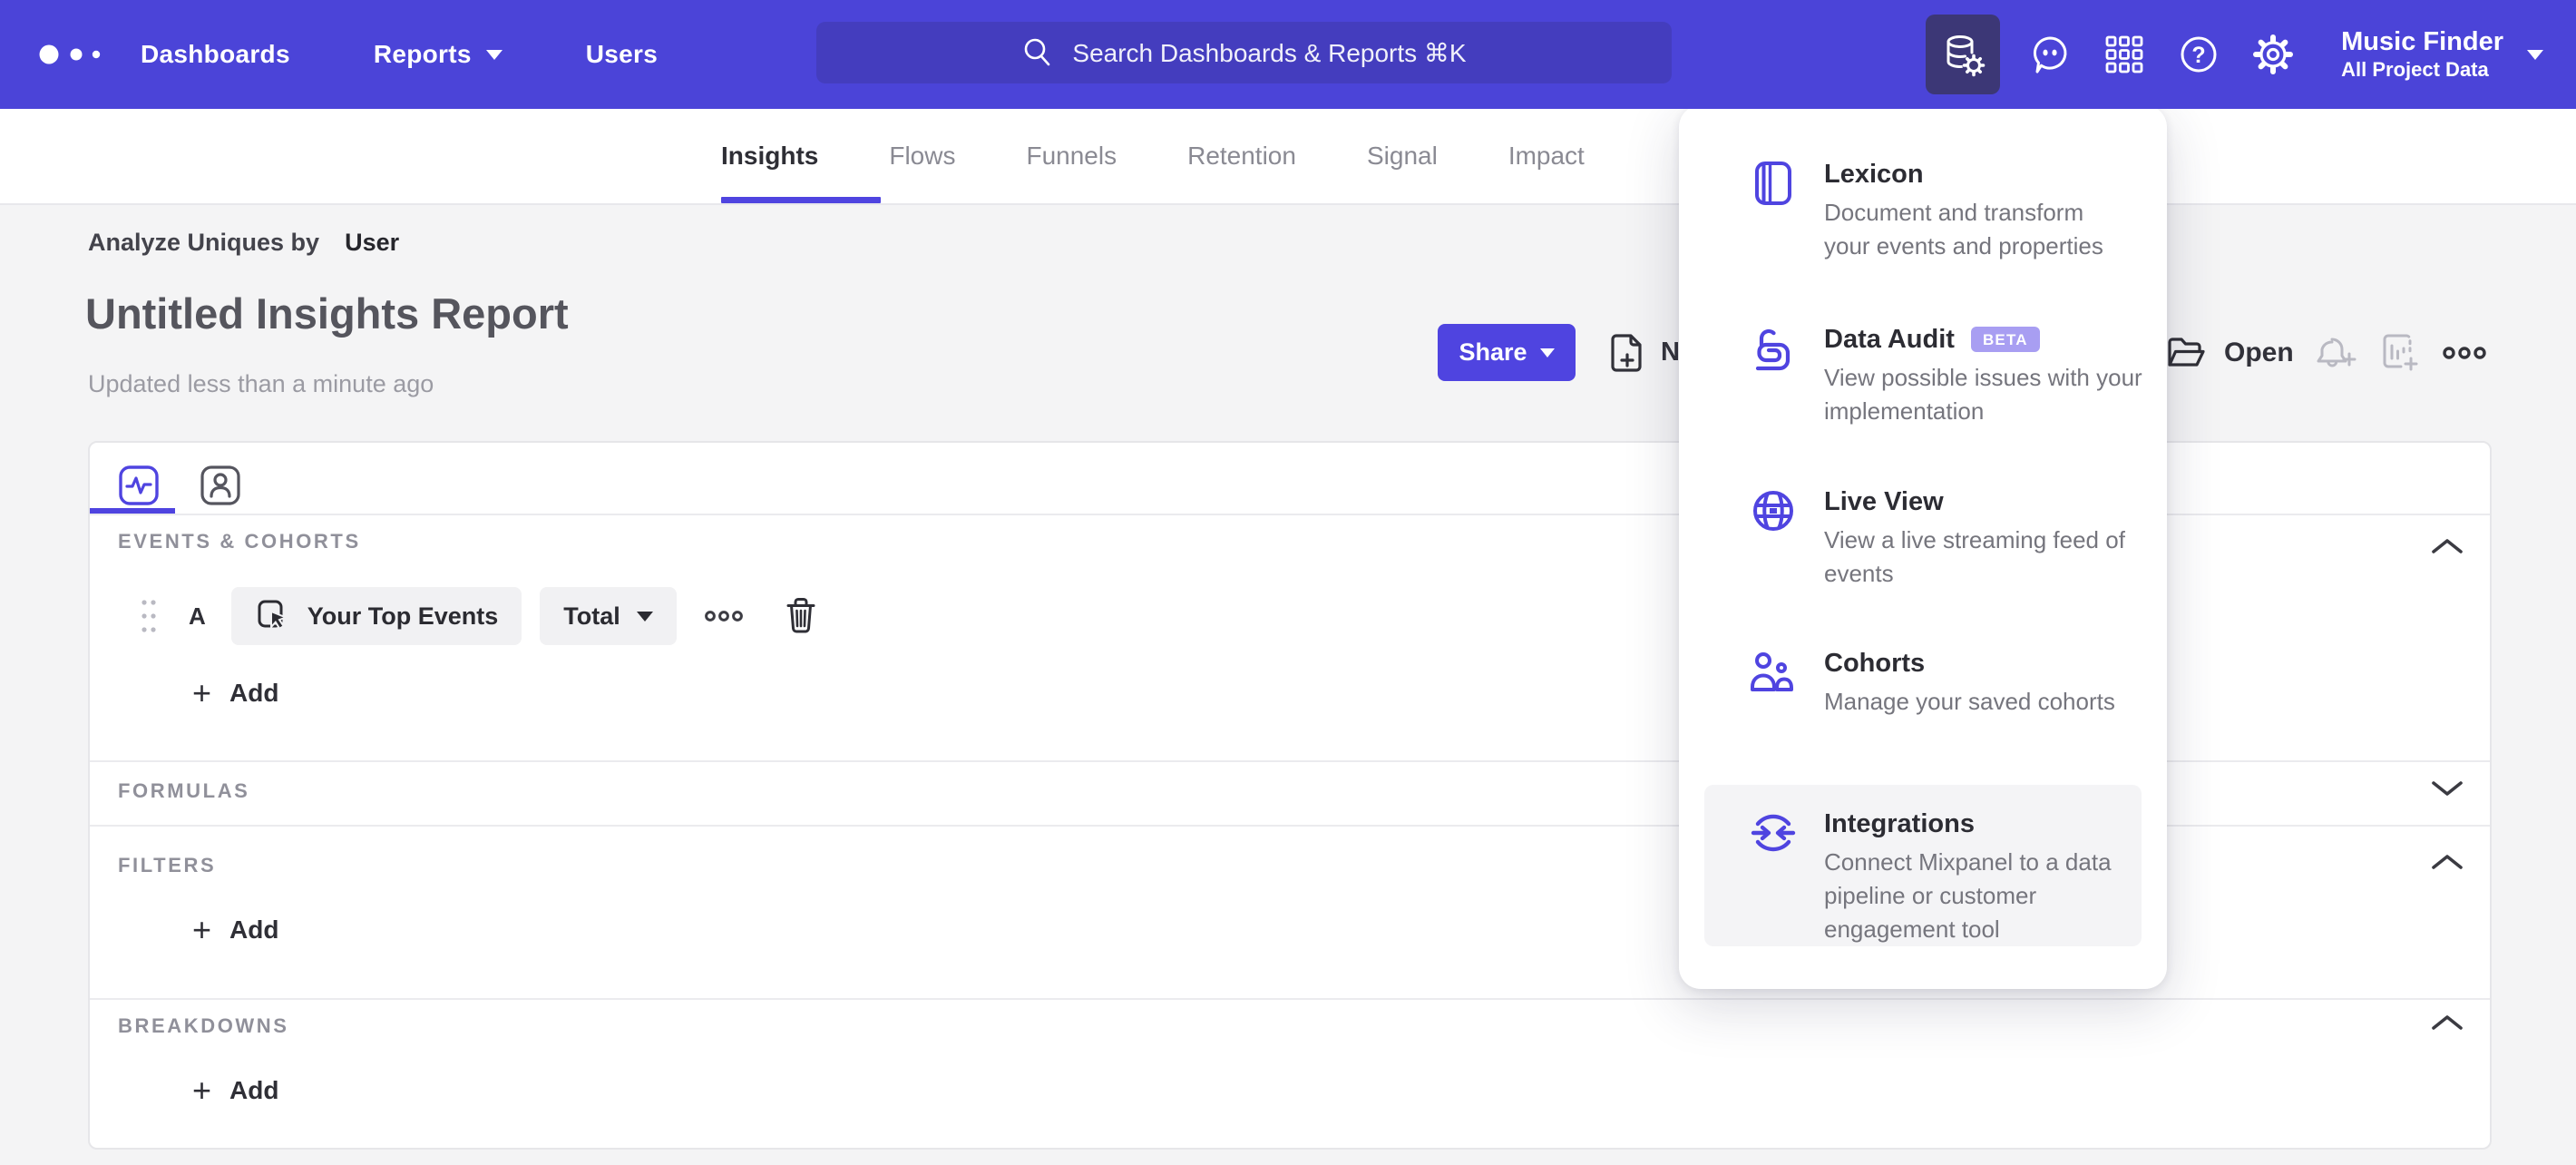 The width and height of the screenshot is (2576, 1165). What do you see at coordinates (1773, 183) in the screenshot?
I see `lexicon-icon` at bounding box center [1773, 183].